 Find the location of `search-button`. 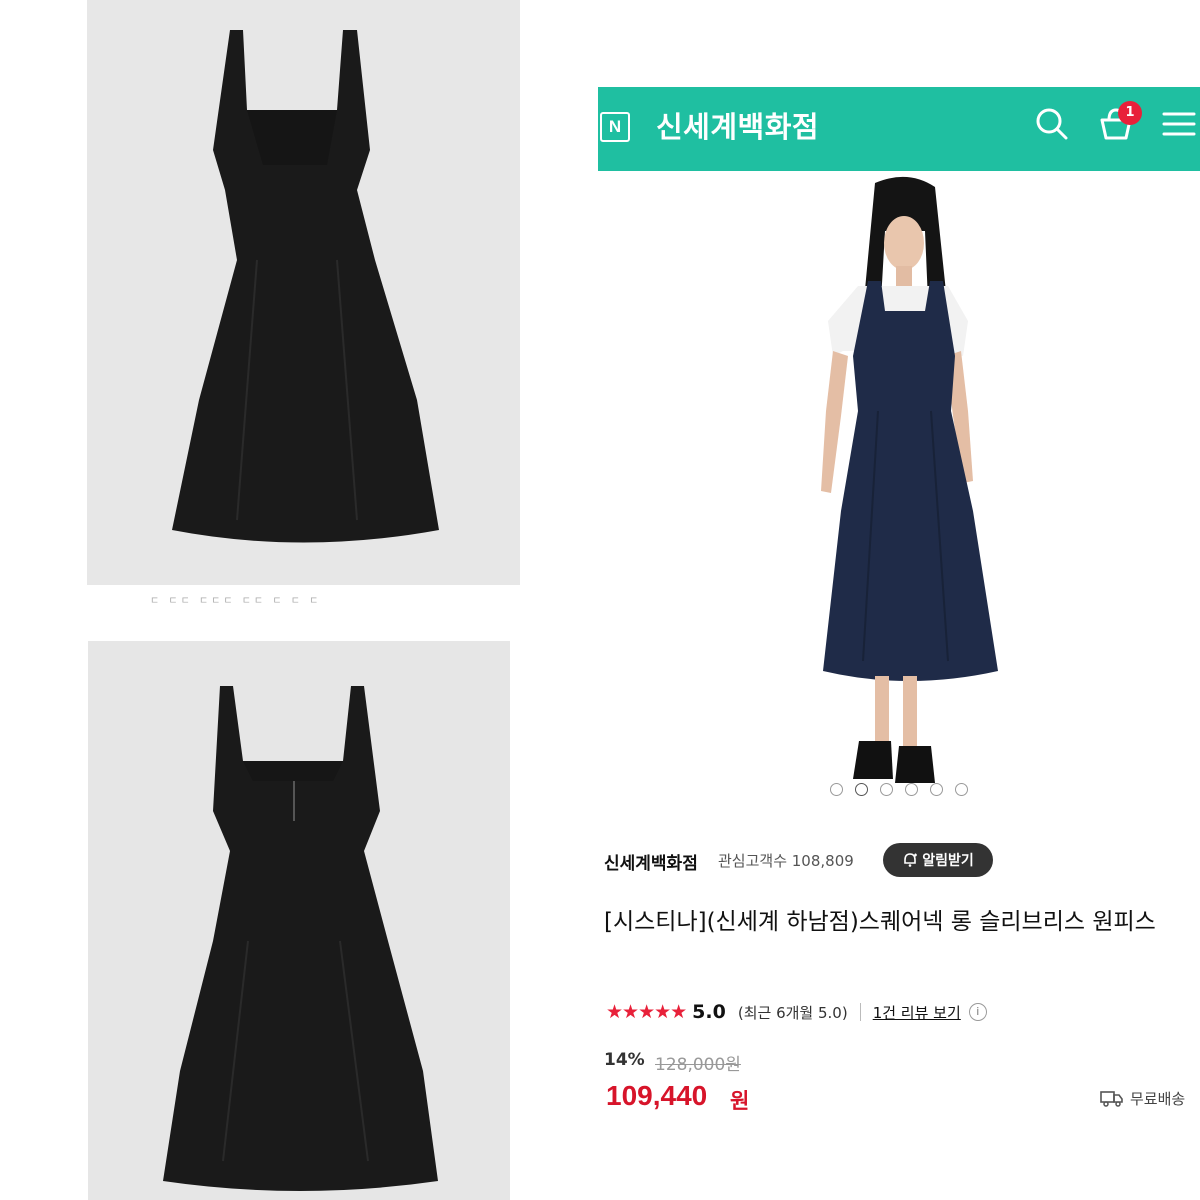

search-button is located at coordinates (1052, 124).